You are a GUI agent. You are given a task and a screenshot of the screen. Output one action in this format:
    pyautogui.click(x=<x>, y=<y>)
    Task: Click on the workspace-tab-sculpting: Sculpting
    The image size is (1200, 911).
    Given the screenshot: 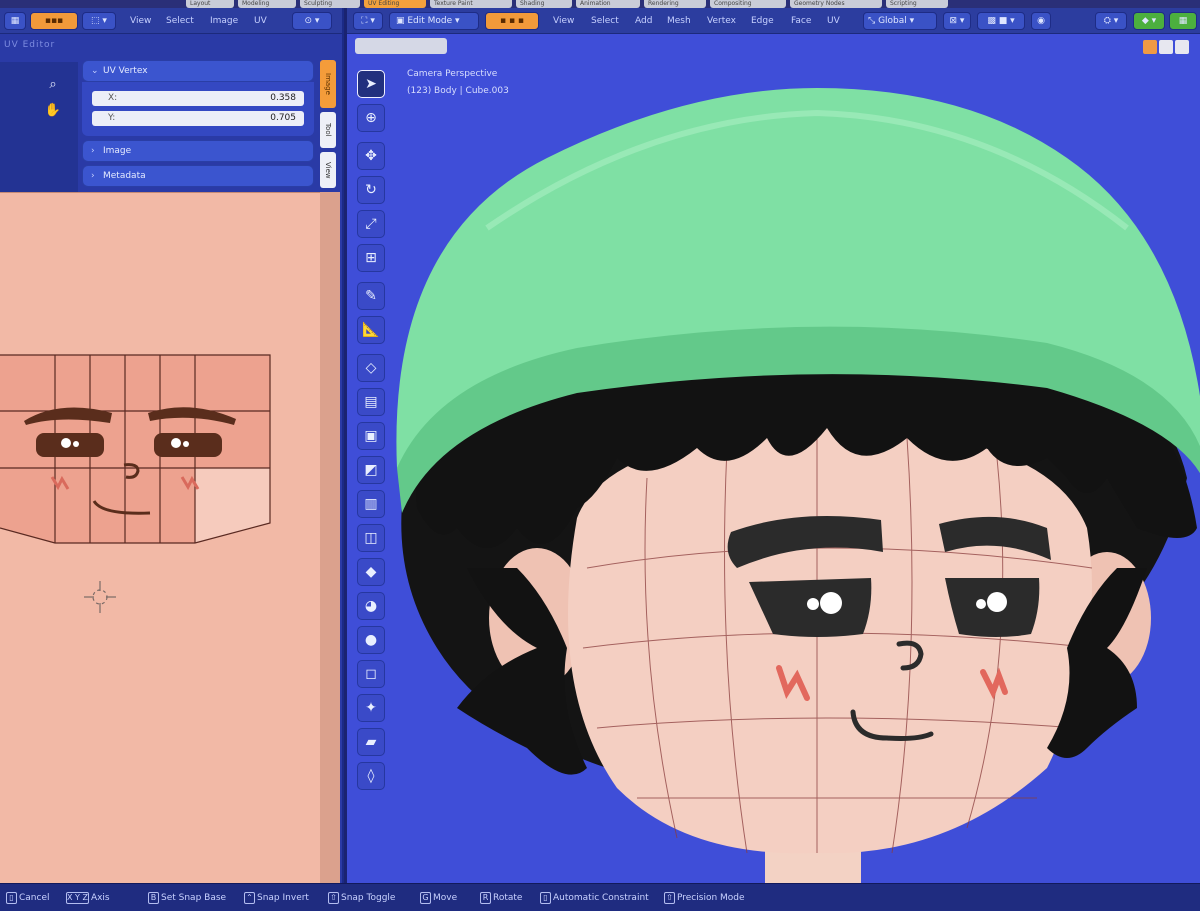 What is the action you would take?
    pyautogui.click(x=330, y=4)
    